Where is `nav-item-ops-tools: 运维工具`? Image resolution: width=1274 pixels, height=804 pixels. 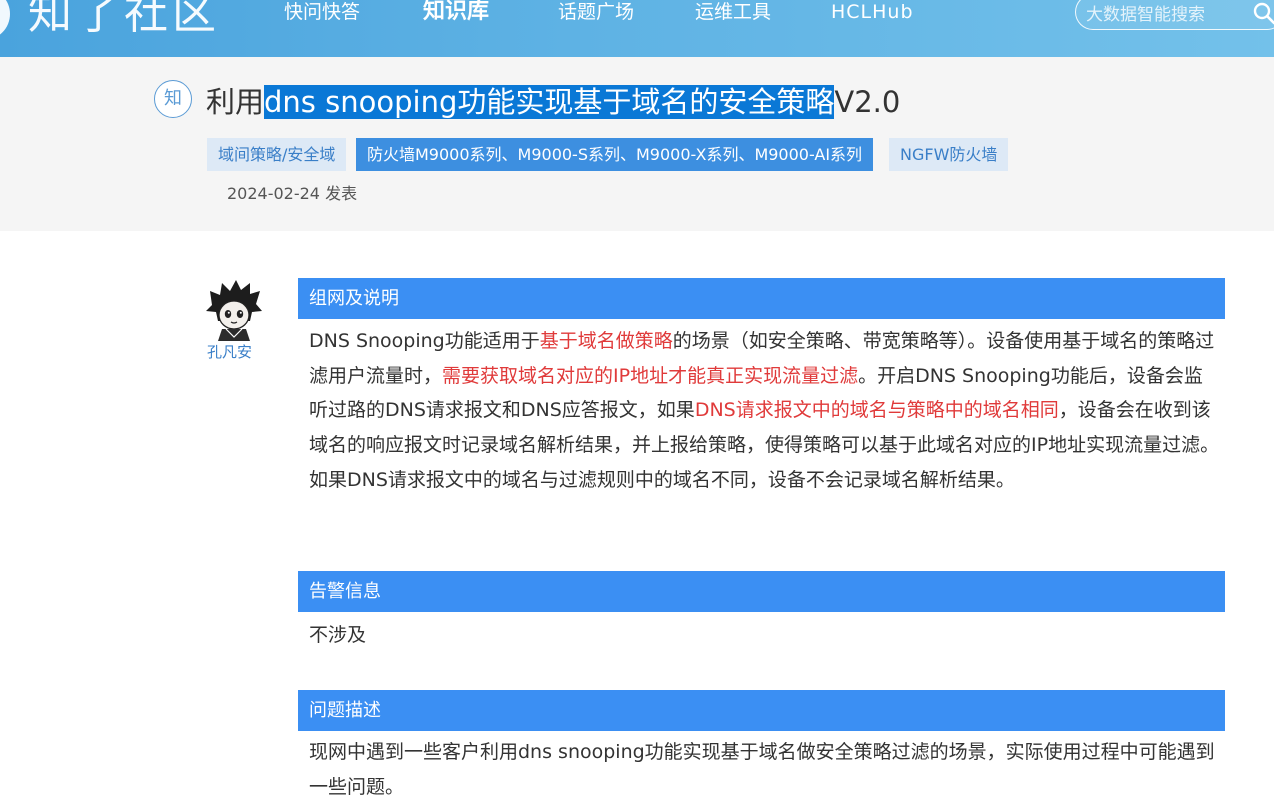 nav-item-ops-tools: 运维工具 is located at coordinates (733, 12).